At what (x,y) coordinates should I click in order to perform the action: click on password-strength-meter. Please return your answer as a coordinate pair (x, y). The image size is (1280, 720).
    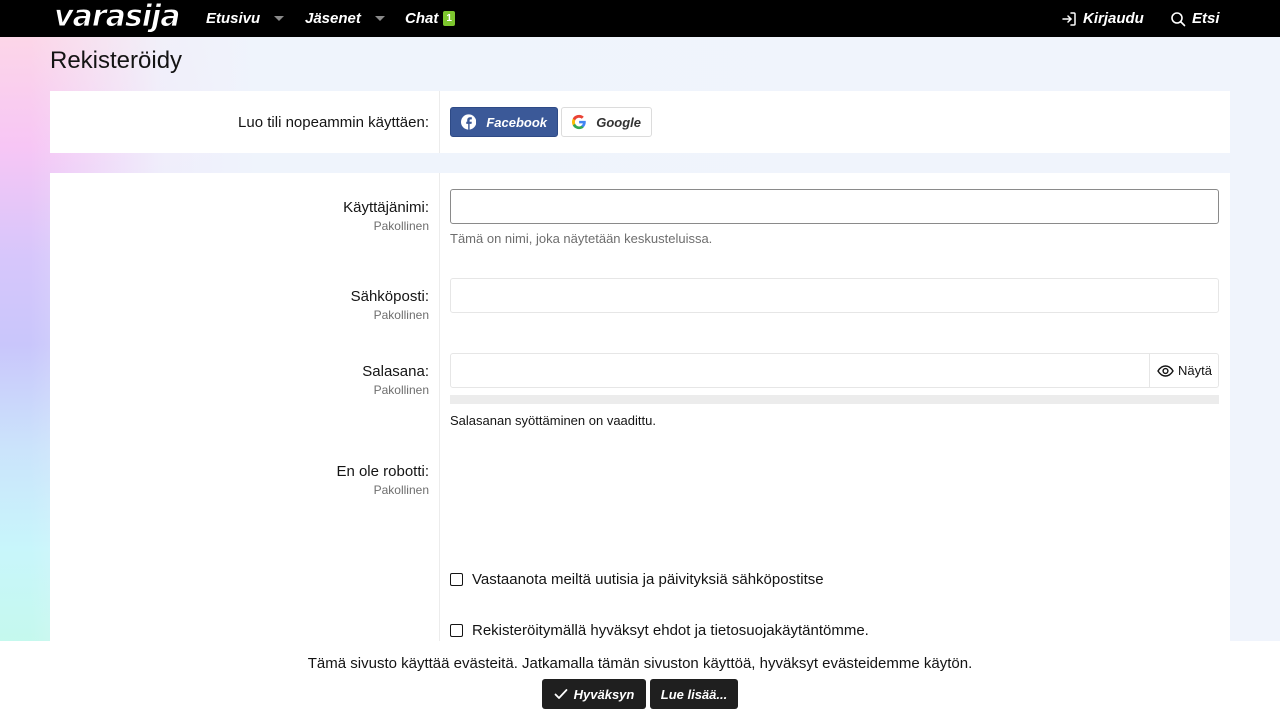
    Looking at the image, I should click on (834, 399).